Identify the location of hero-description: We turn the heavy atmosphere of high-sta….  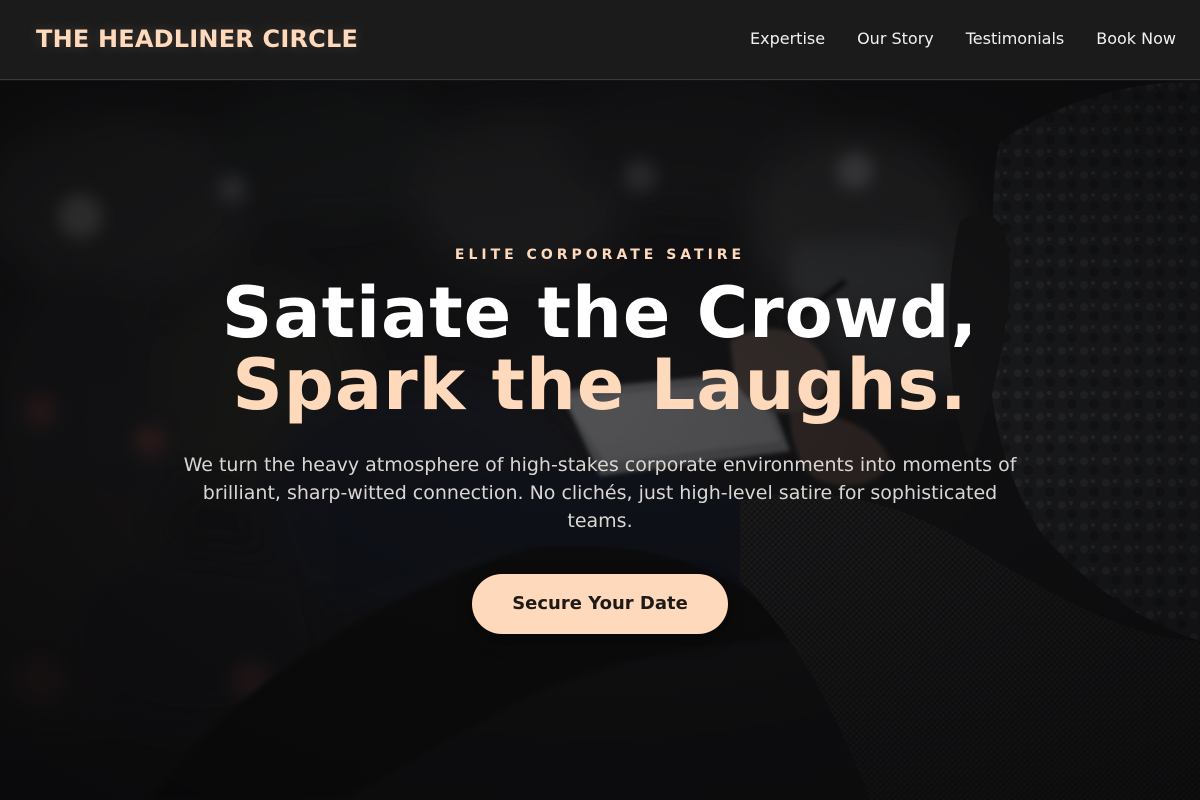
(600, 493).